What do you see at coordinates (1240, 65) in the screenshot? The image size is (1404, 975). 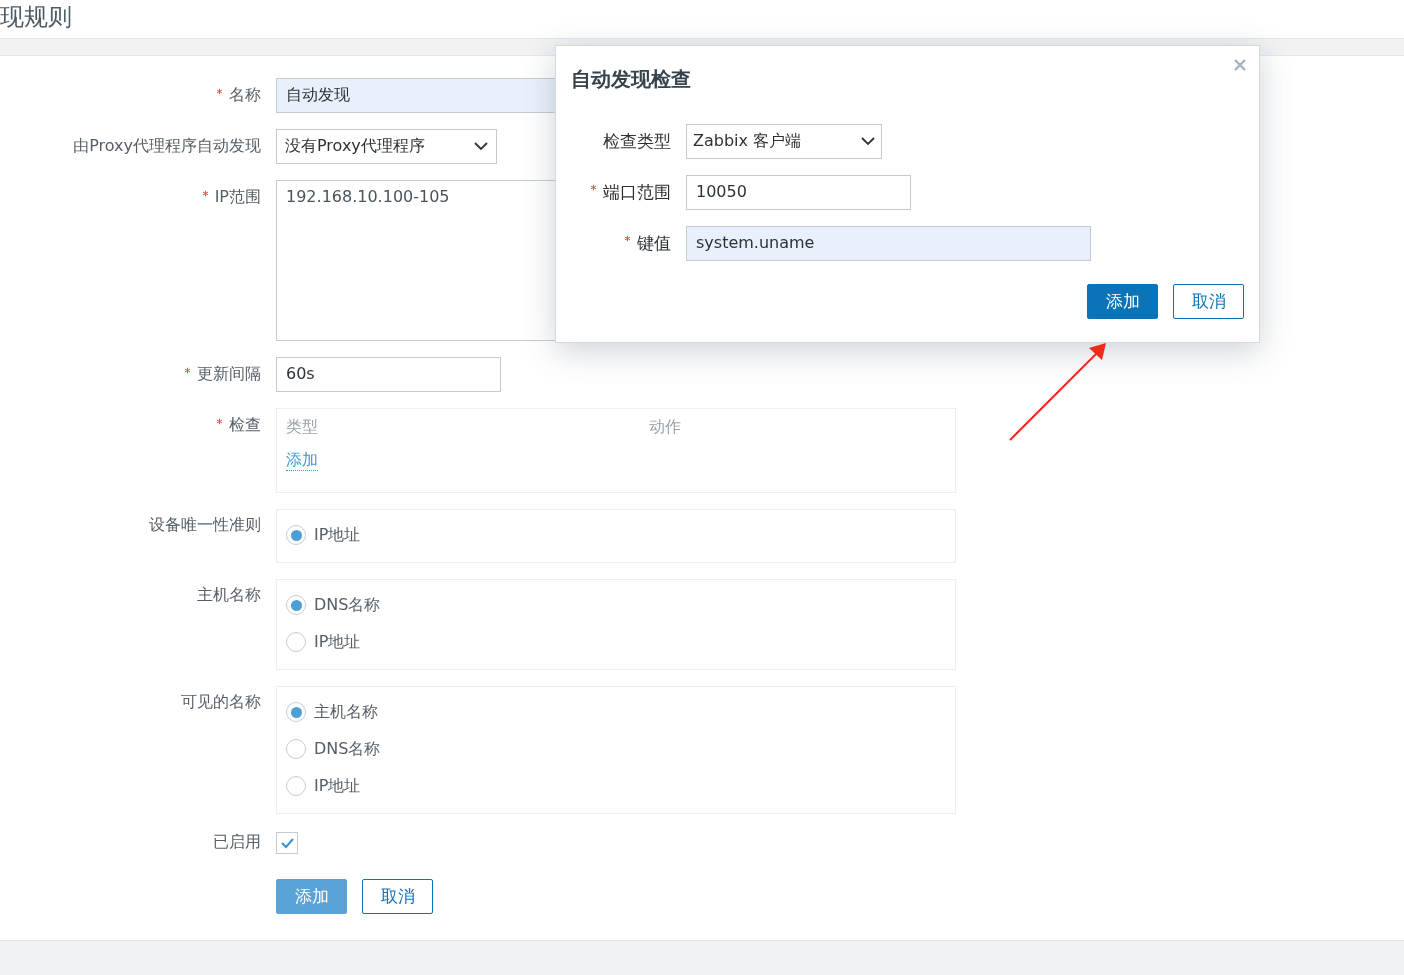 I see `close-icon` at bounding box center [1240, 65].